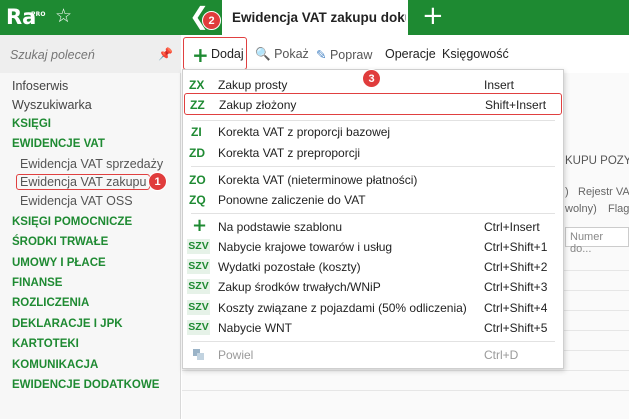  What do you see at coordinates (371, 78) in the screenshot?
I see `step-badge-3: 3` at bounding box center [371, 78].